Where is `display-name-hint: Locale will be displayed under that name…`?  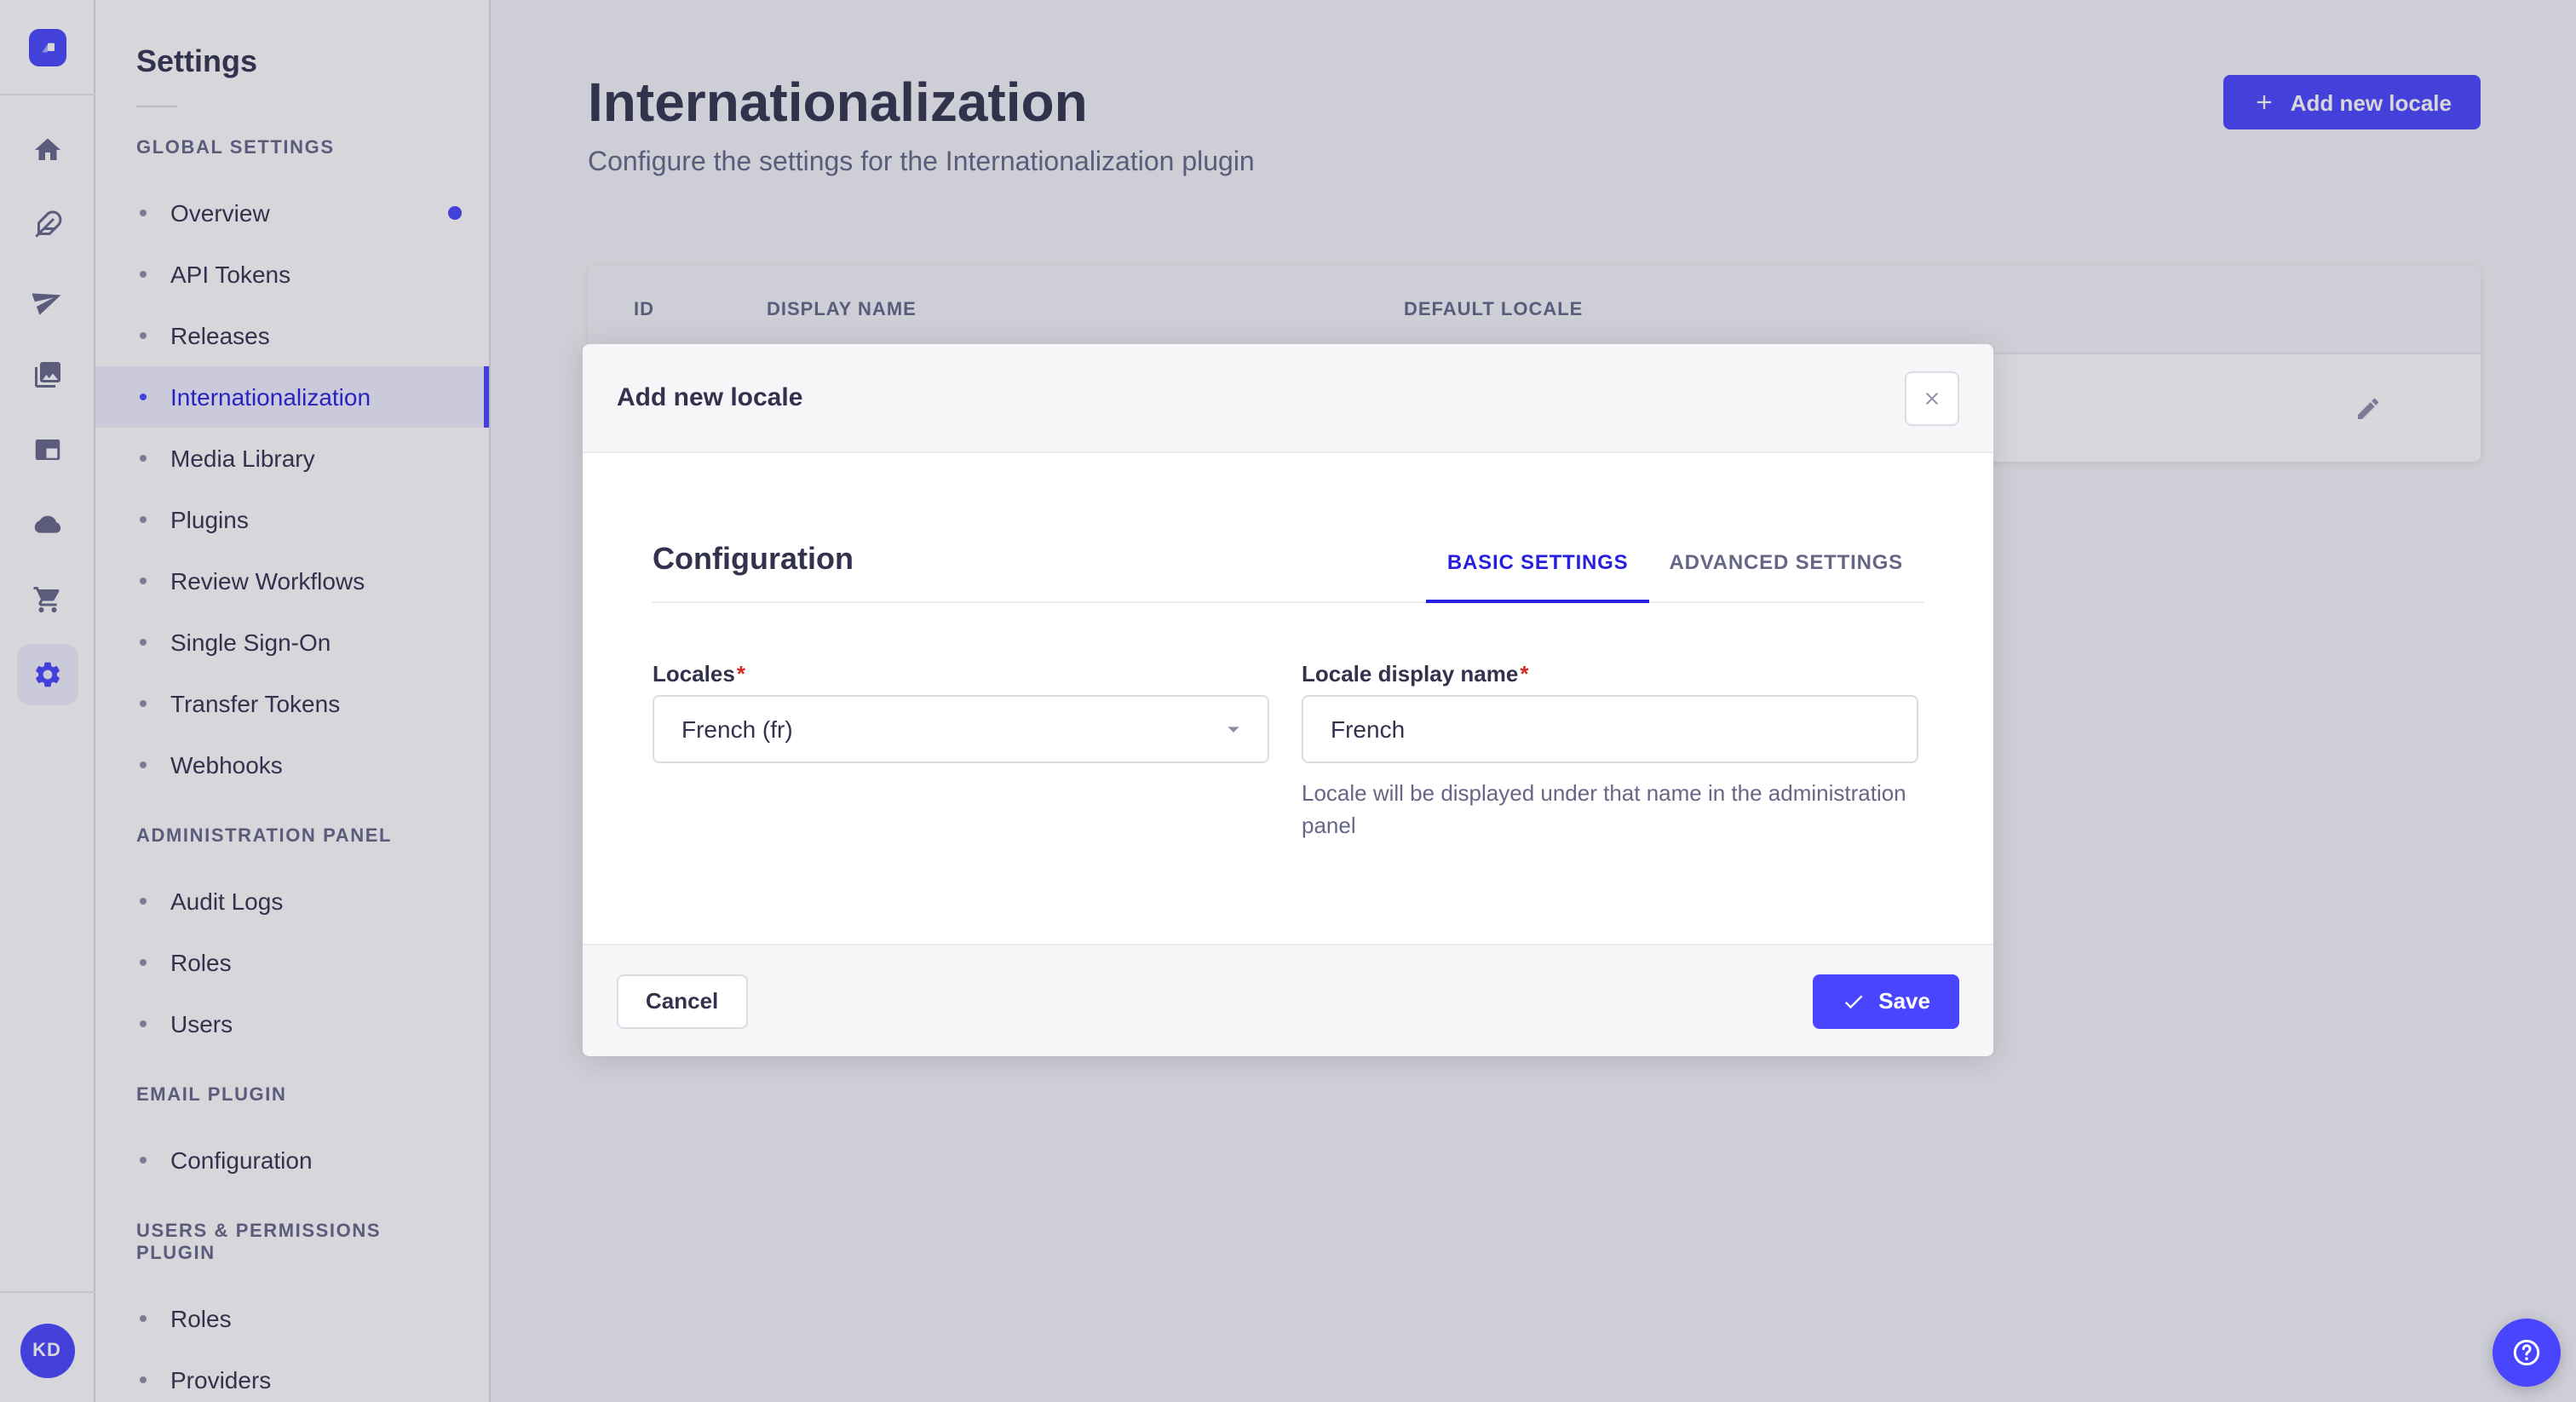
display-name-hint: Locale will be displayed under that name… is located at coordinates (1604, 809).